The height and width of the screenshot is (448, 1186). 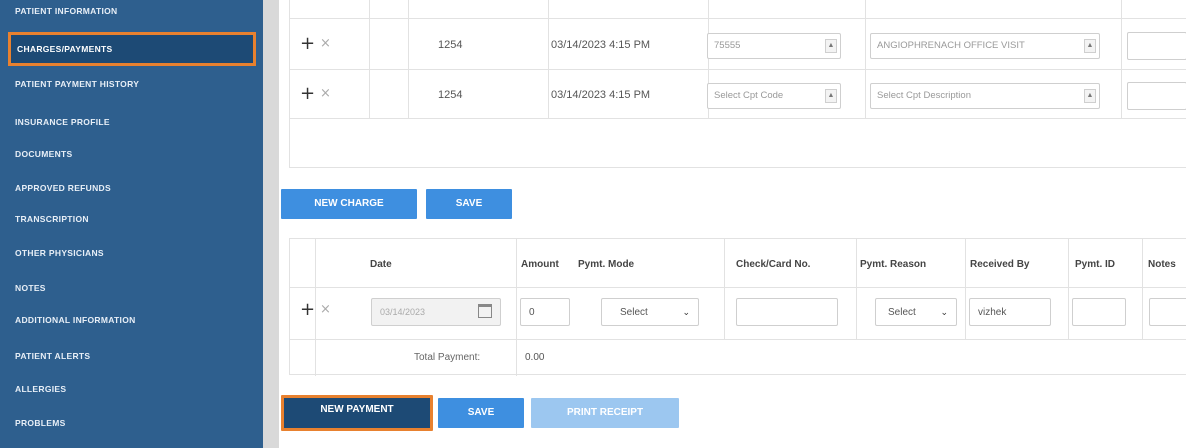 What do you see at coordinates (132, 320) in the screenshot?
I see `sidebar-item-additional-information: ADDITIONAL INFORMATION` at bounding box center [132, 320].